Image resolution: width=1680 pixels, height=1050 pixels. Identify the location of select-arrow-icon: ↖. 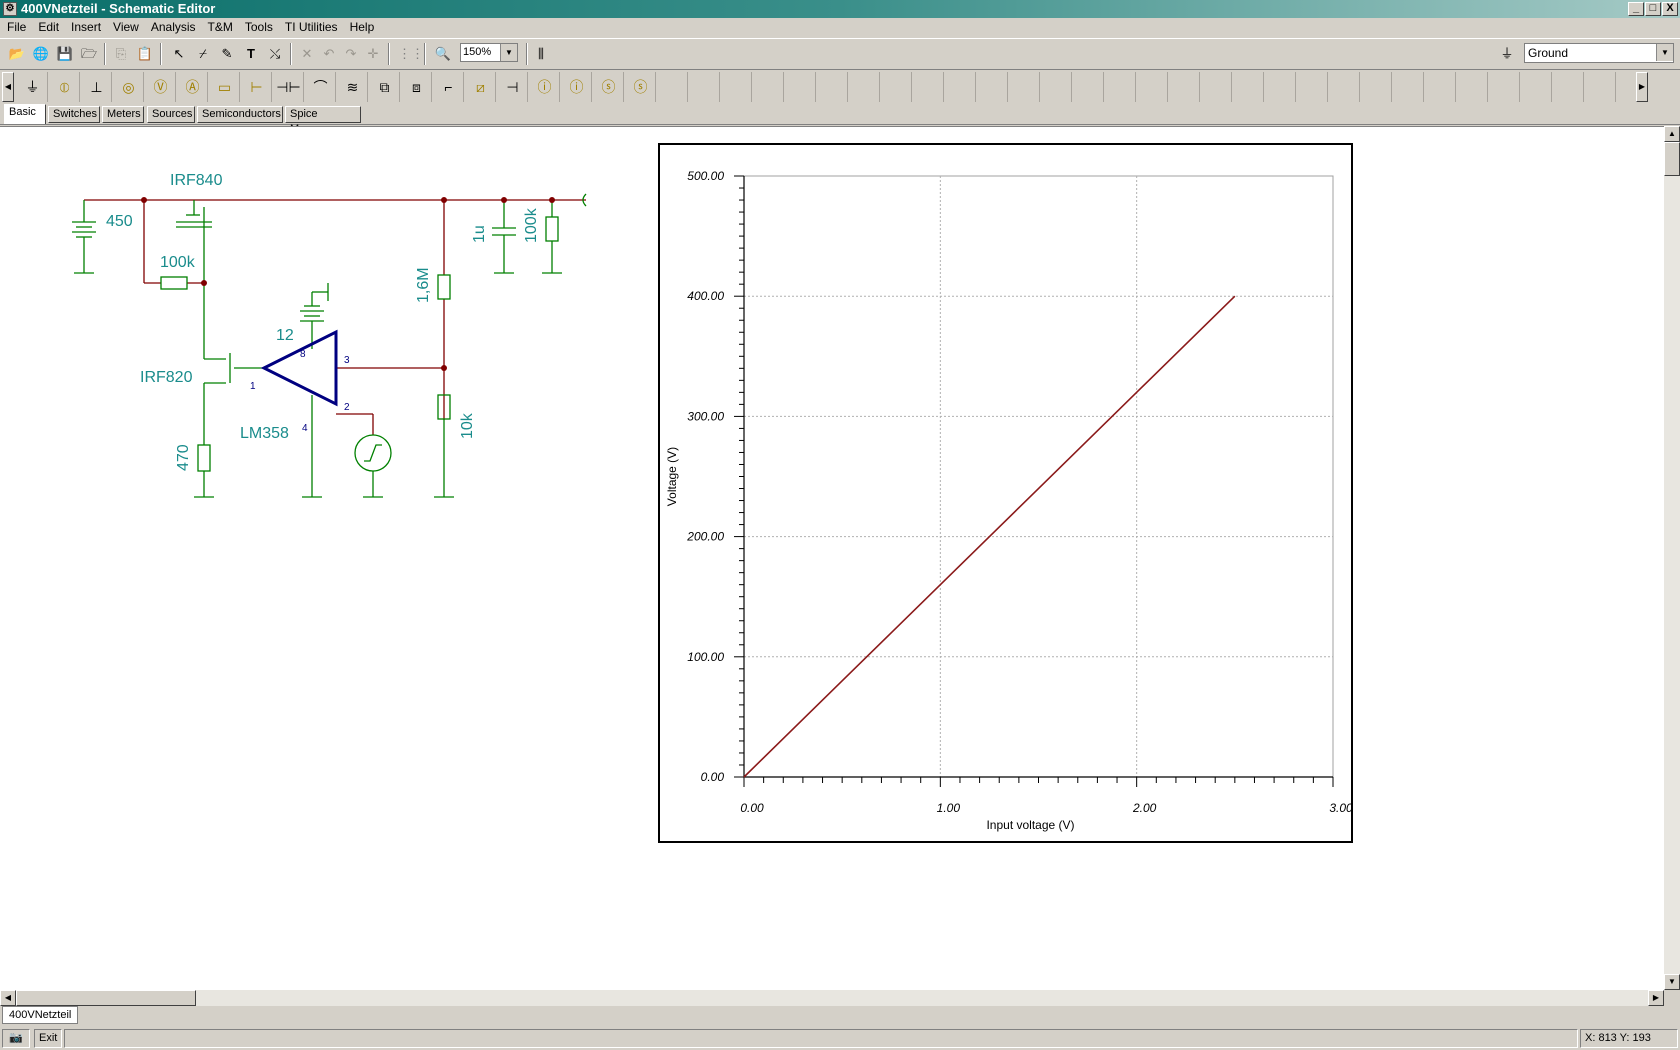
(179, 54).